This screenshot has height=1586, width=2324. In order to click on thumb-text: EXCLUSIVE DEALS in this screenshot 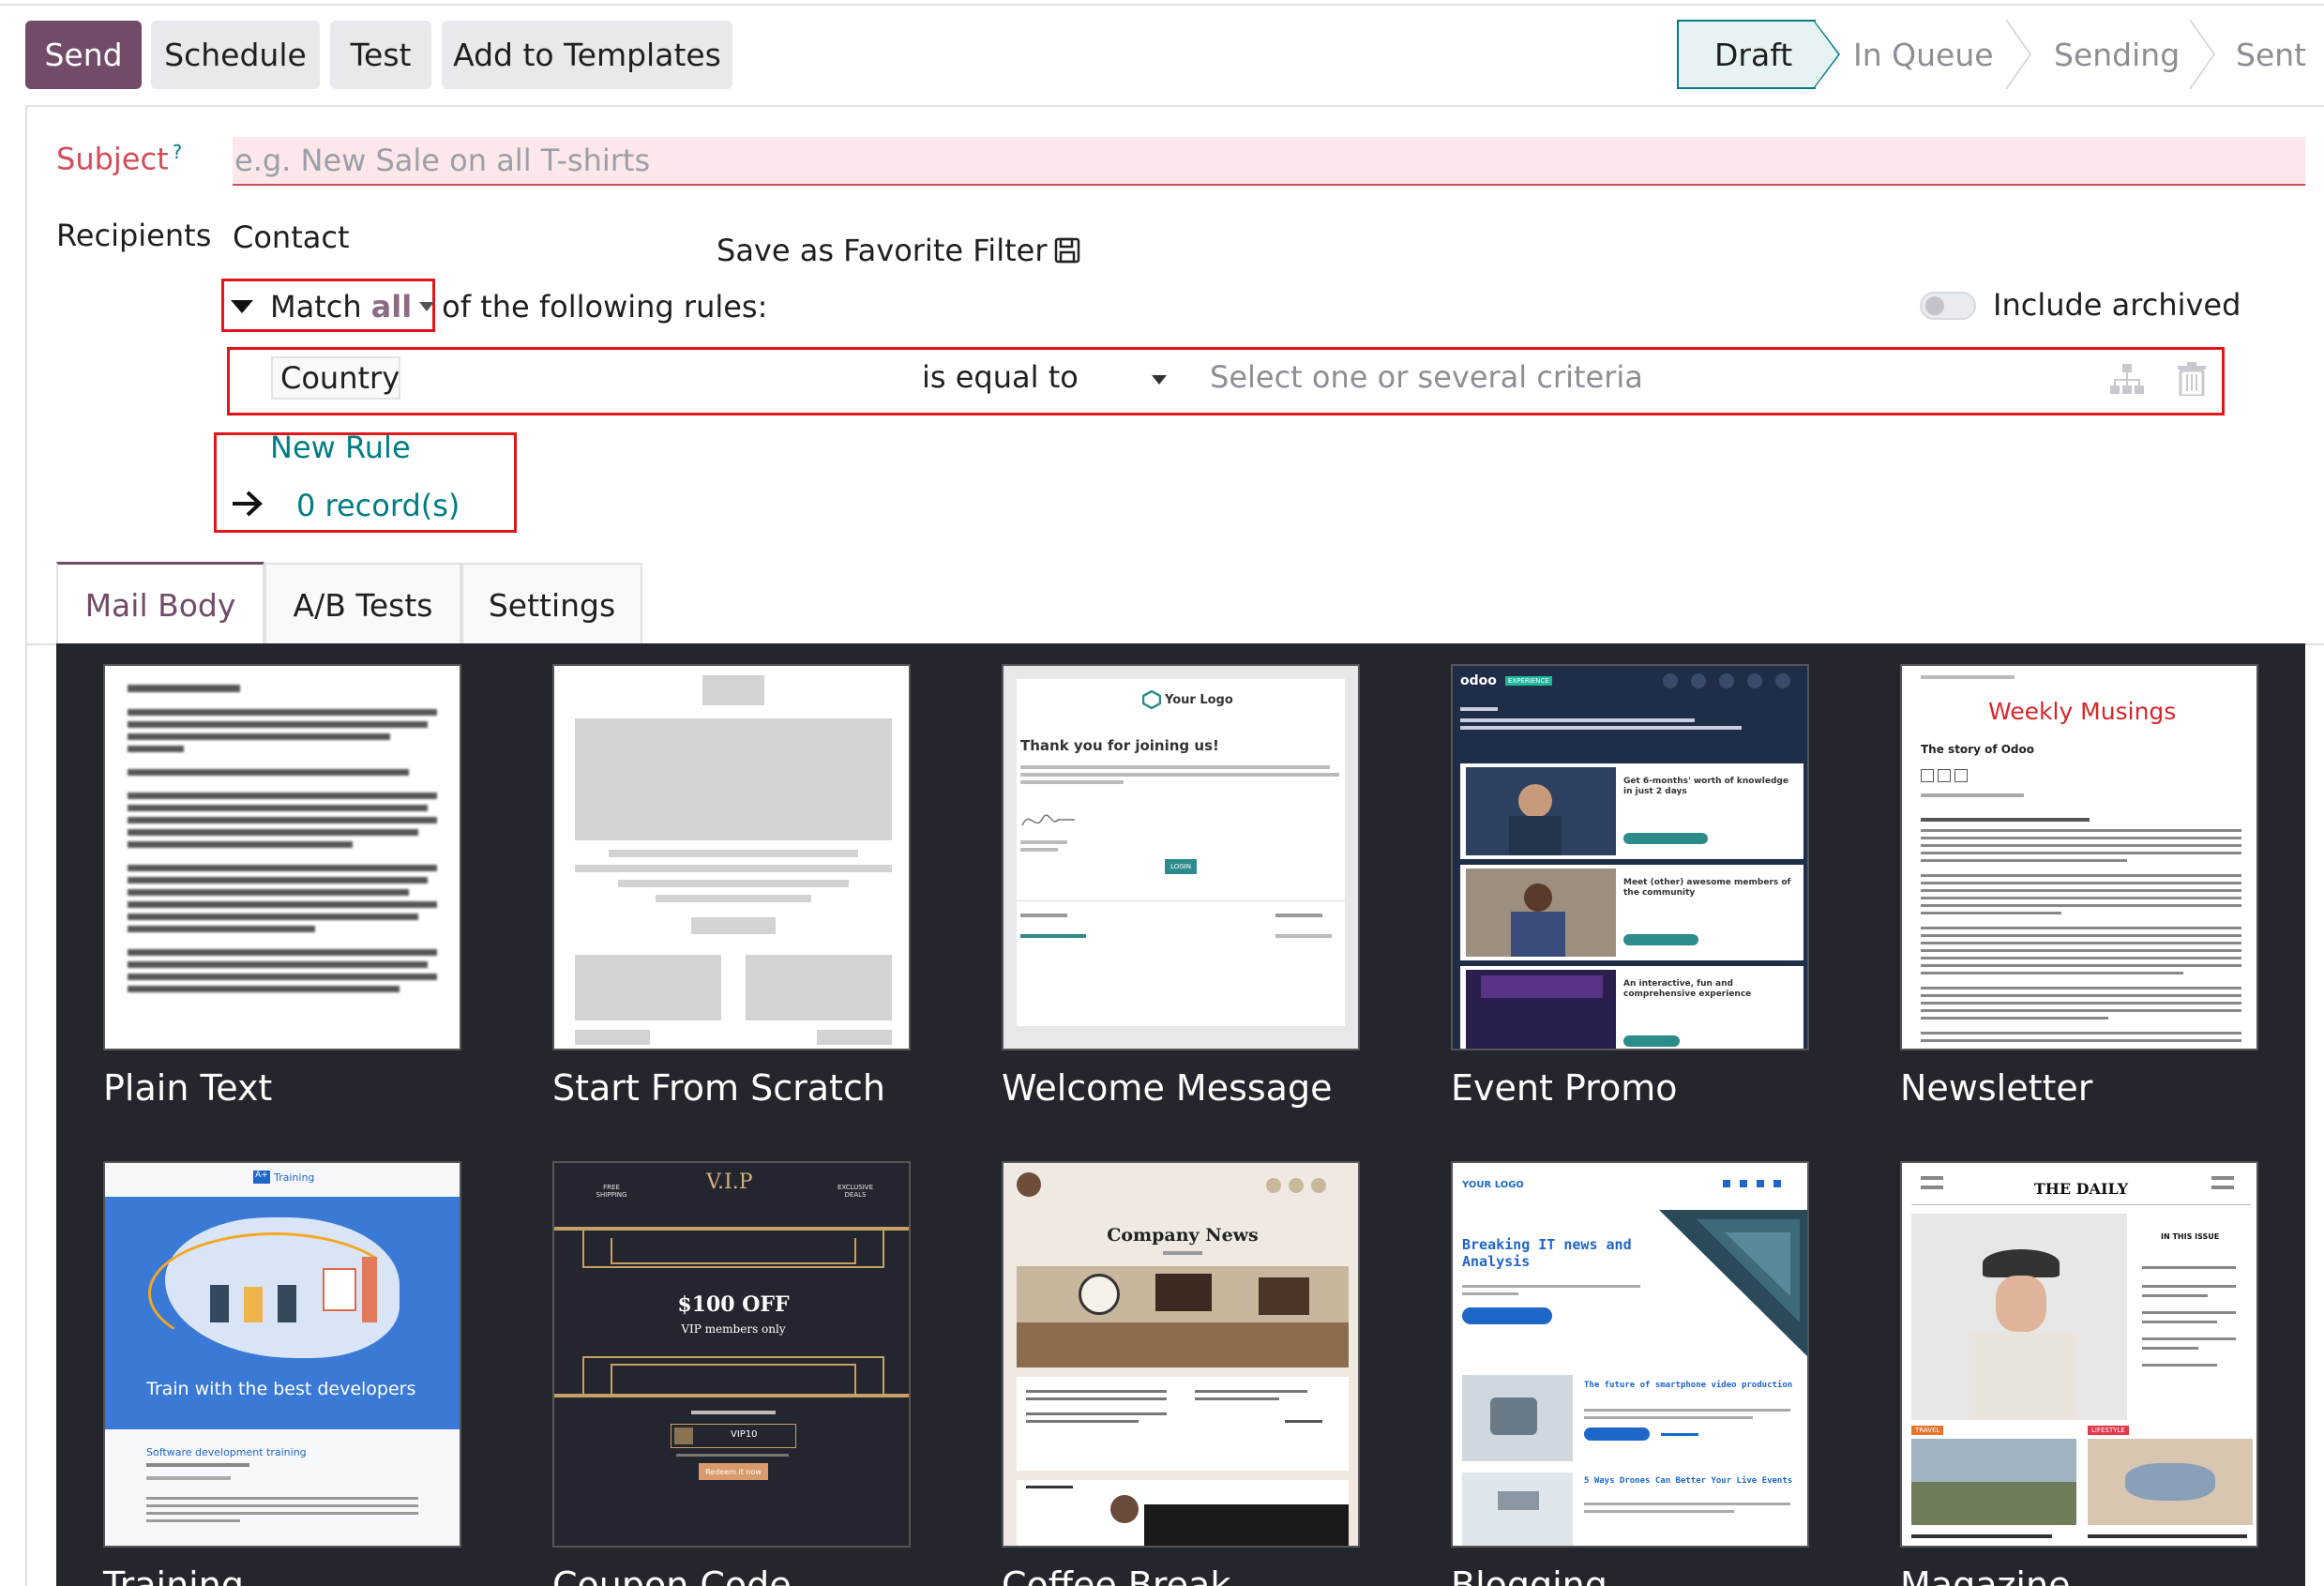, I will do `click(855, 1192)`.